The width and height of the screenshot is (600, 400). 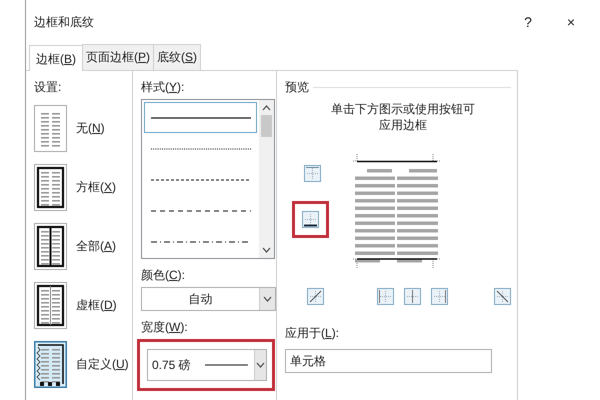 What do you see at coordinates (226, 365) in the screenshot?
I see `line-width-sample` at bounding box center [226, 365].